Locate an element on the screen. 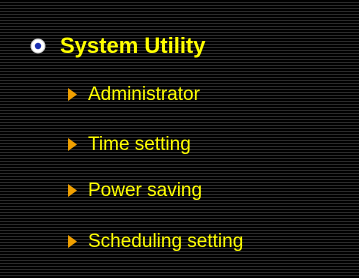 The height and width of the screenshot is (278, 359). menu-item-administrator: Administrator is located at coordinates (133, 94).